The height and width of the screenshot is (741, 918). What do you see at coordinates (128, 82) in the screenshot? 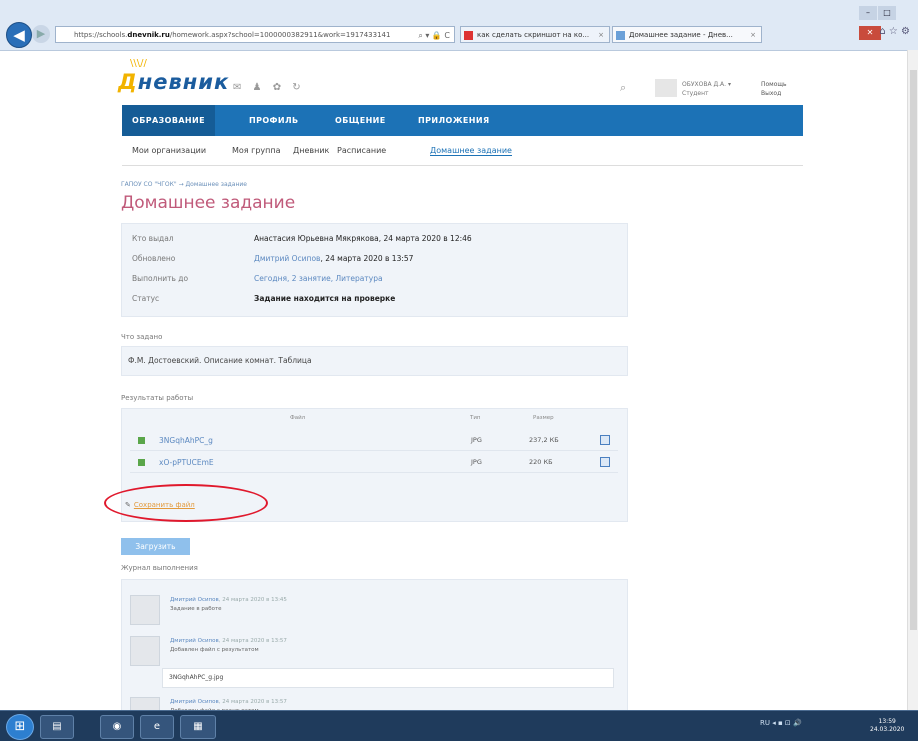
I see `logo-first-letter: Д` at bounding box center [128, 82].